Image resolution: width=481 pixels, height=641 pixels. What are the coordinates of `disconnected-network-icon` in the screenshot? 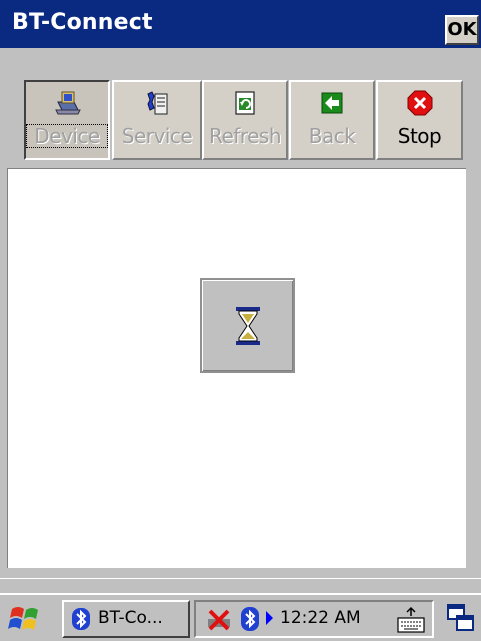 It's located at (219, 620).